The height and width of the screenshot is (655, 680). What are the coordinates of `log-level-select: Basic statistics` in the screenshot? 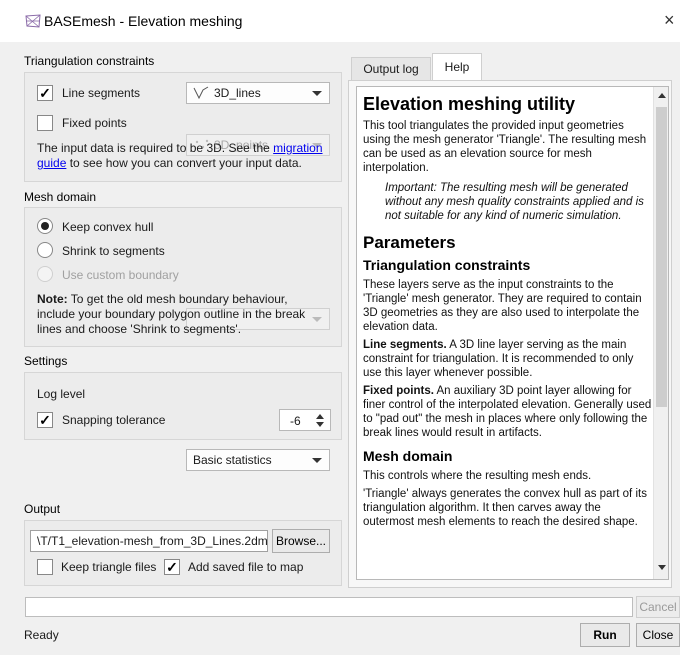 It's located at (258, 460).